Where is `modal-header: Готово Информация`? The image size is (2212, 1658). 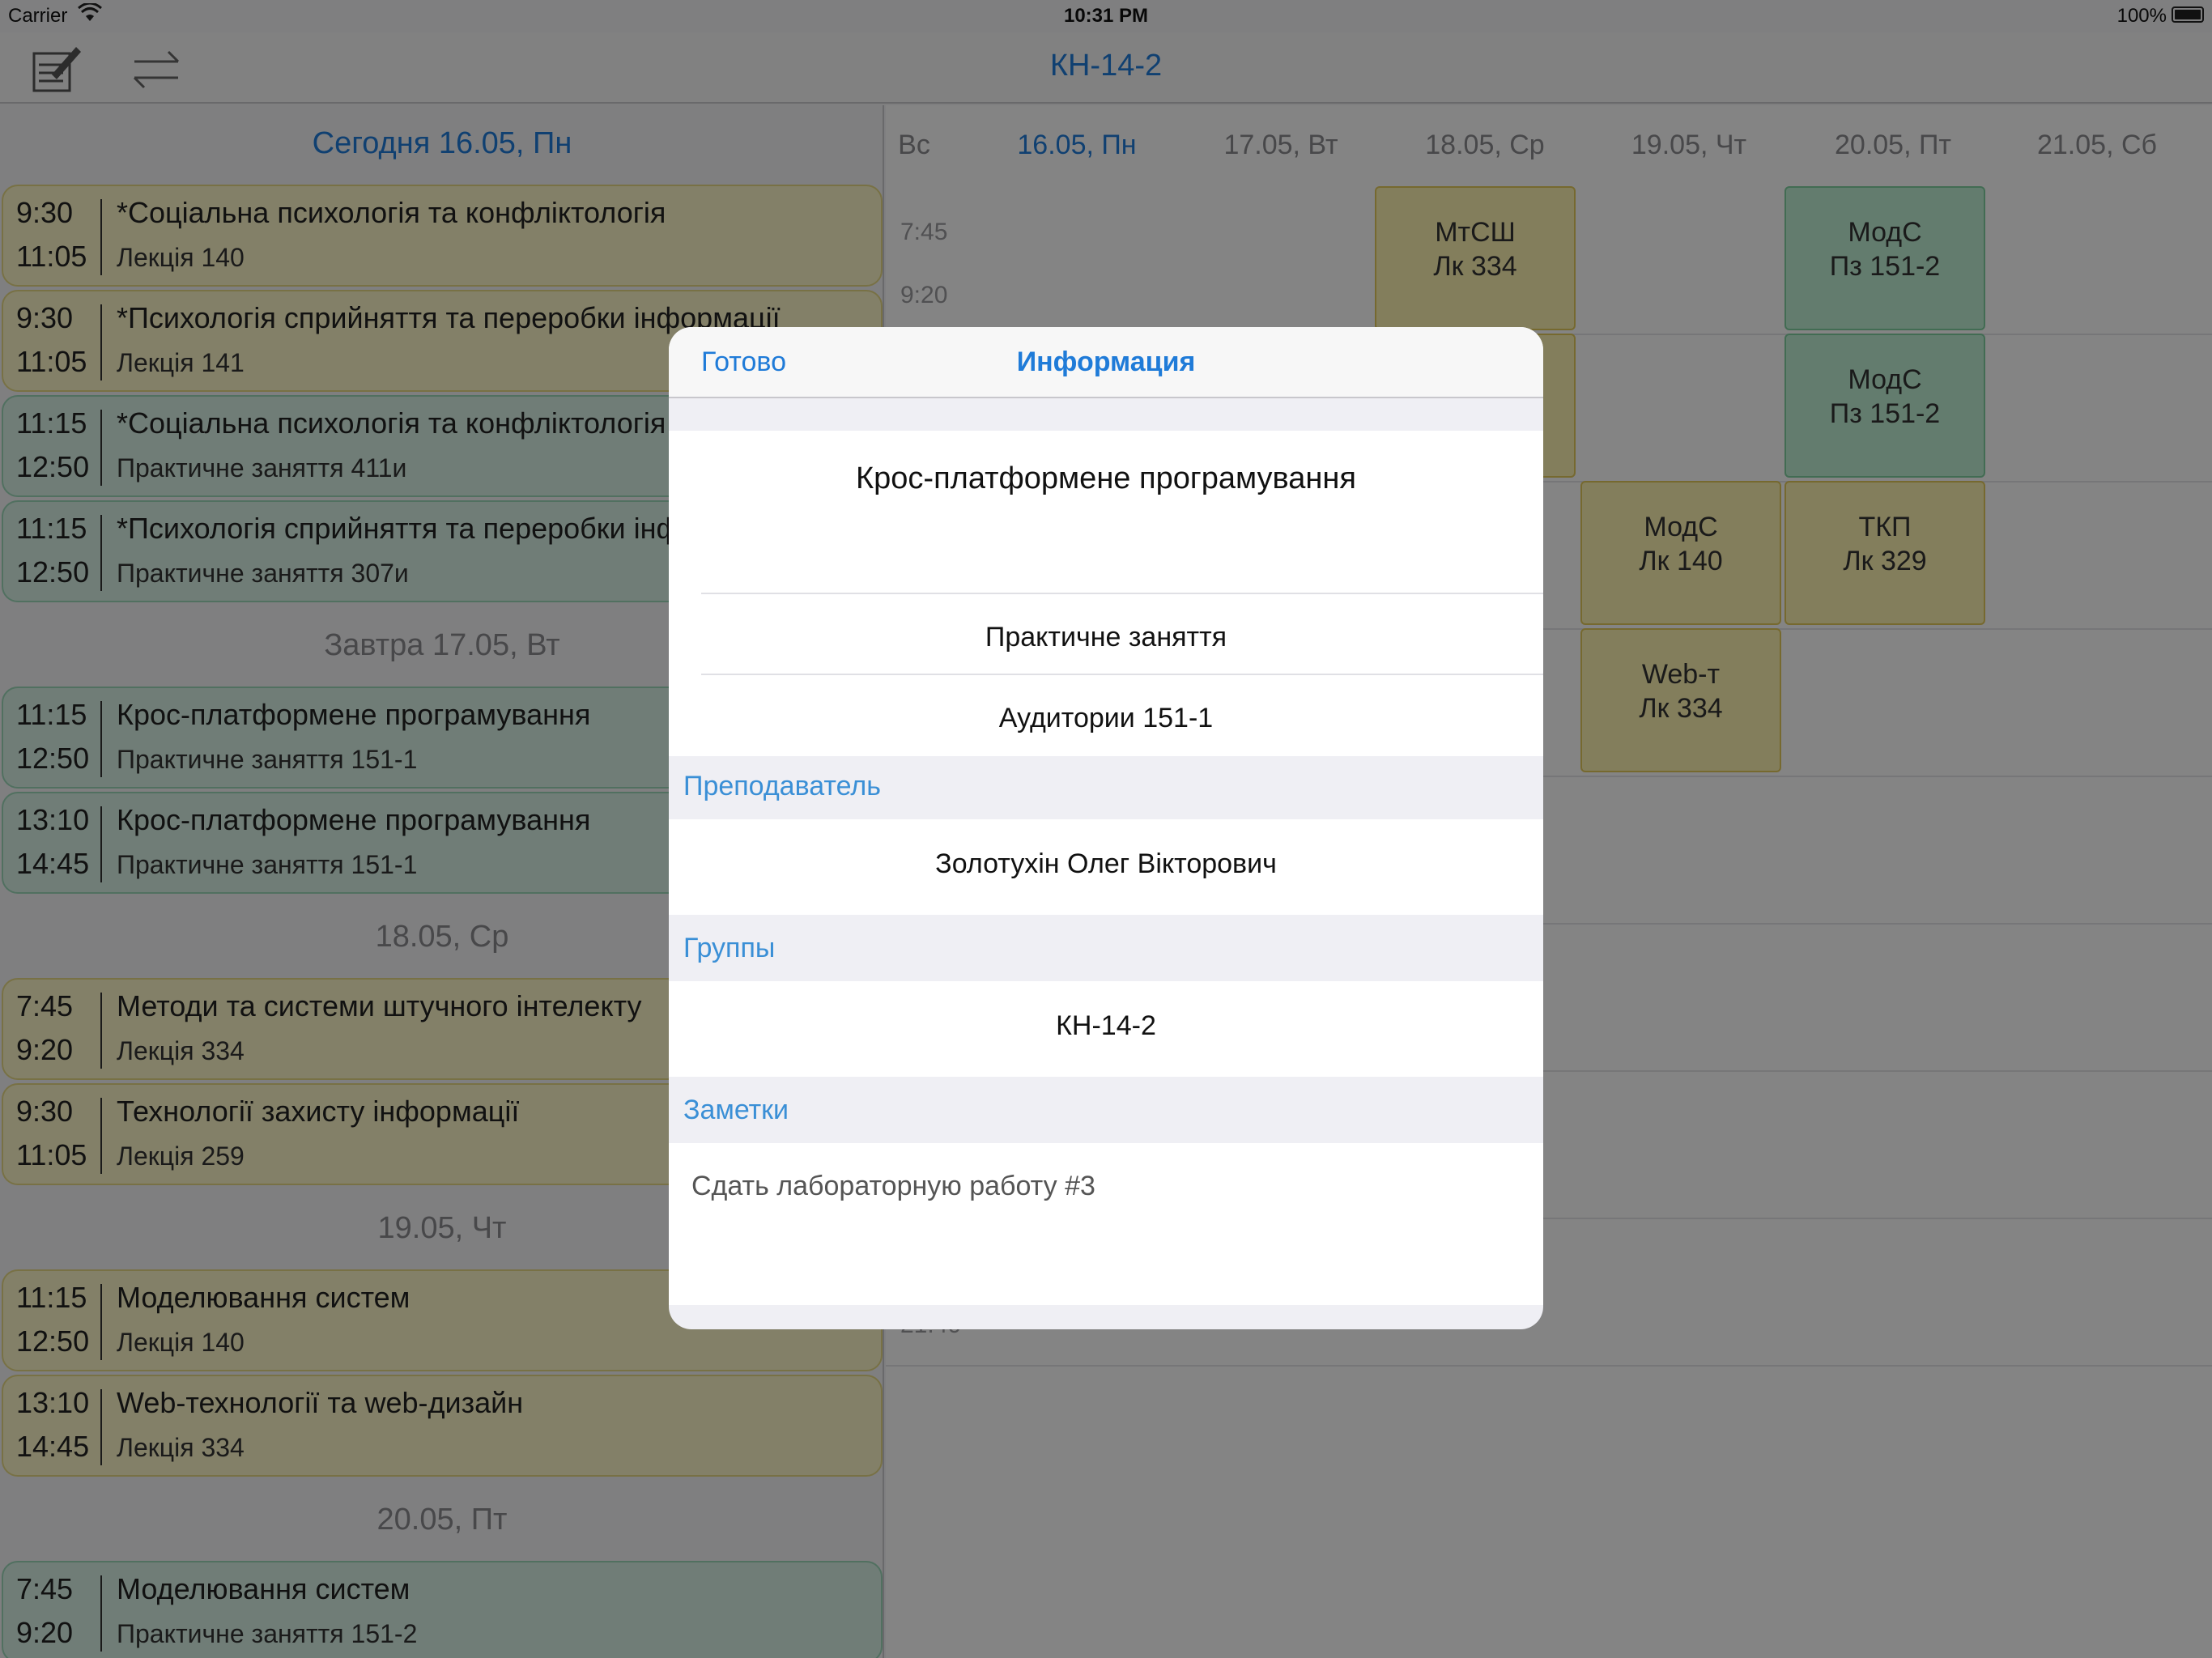 modal-header: Готово Информация is located at coordinates (1106, 362).